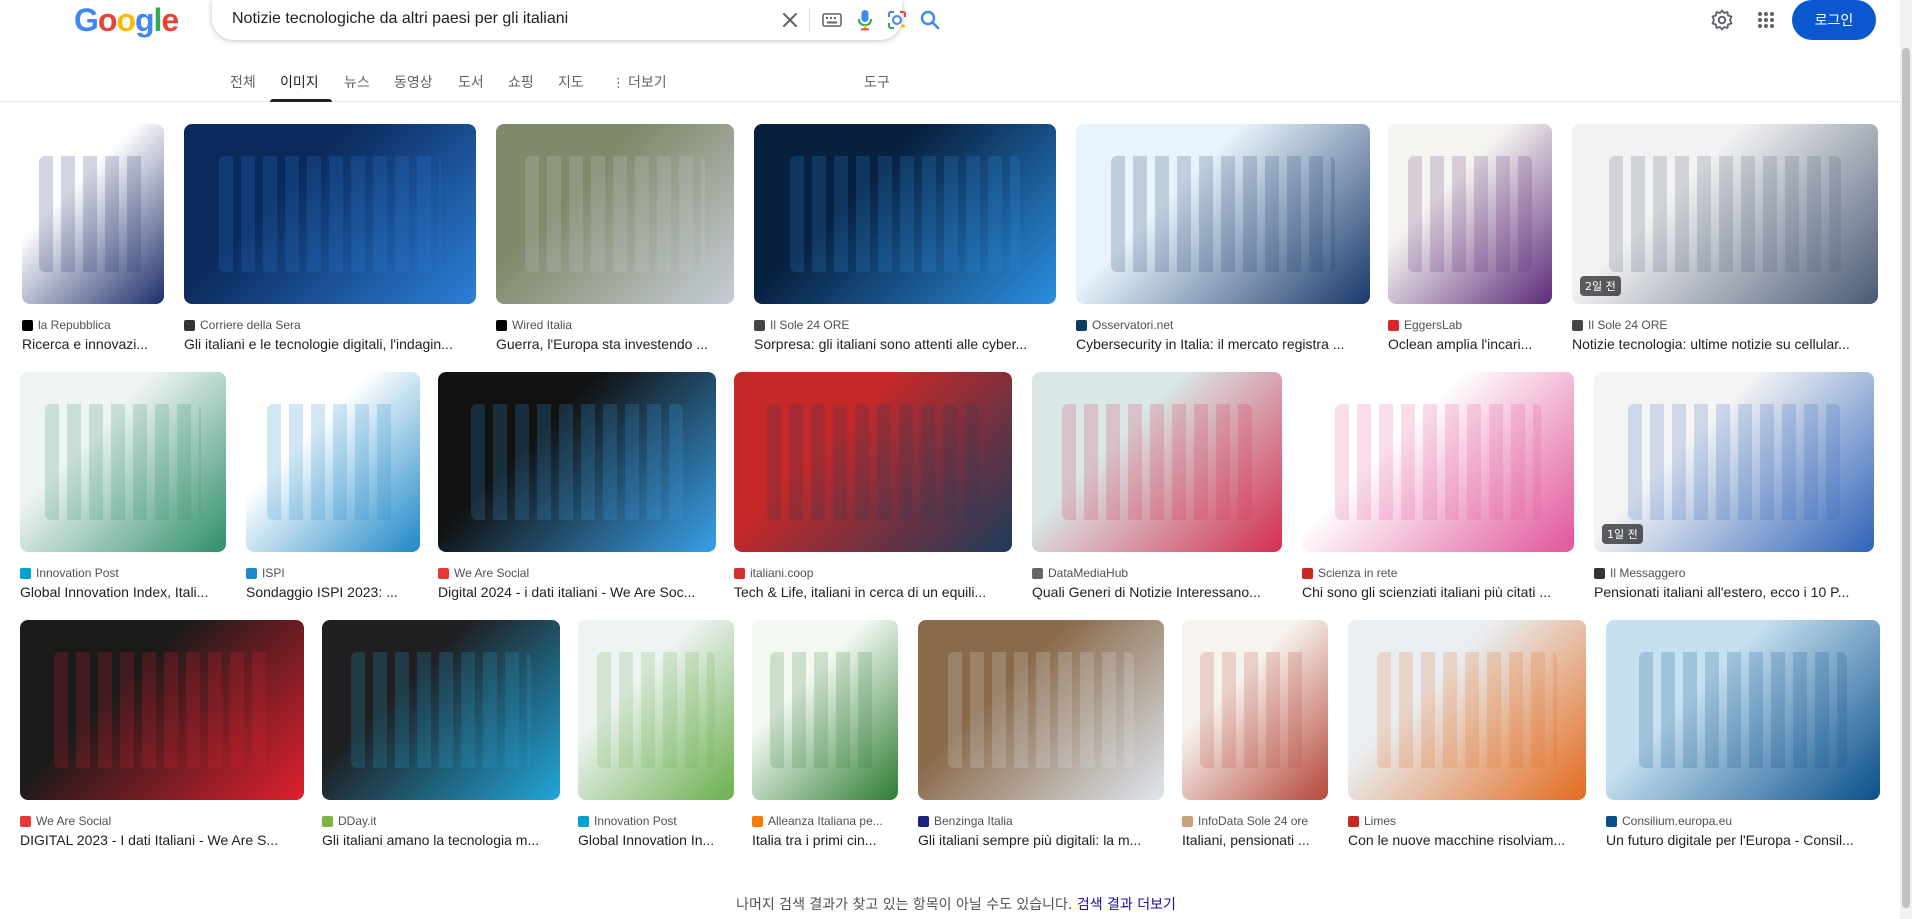  Describe the element at coordinates (897, 20) in the screenshot. I see `lens-icon` at that location.